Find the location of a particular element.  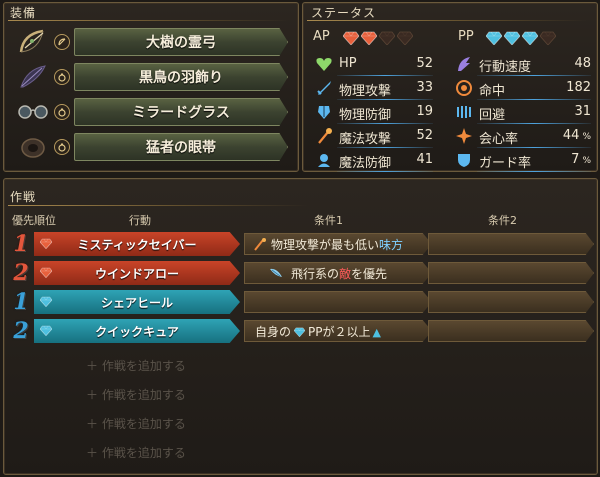

armor-icon is located at coordinates (324, 112).